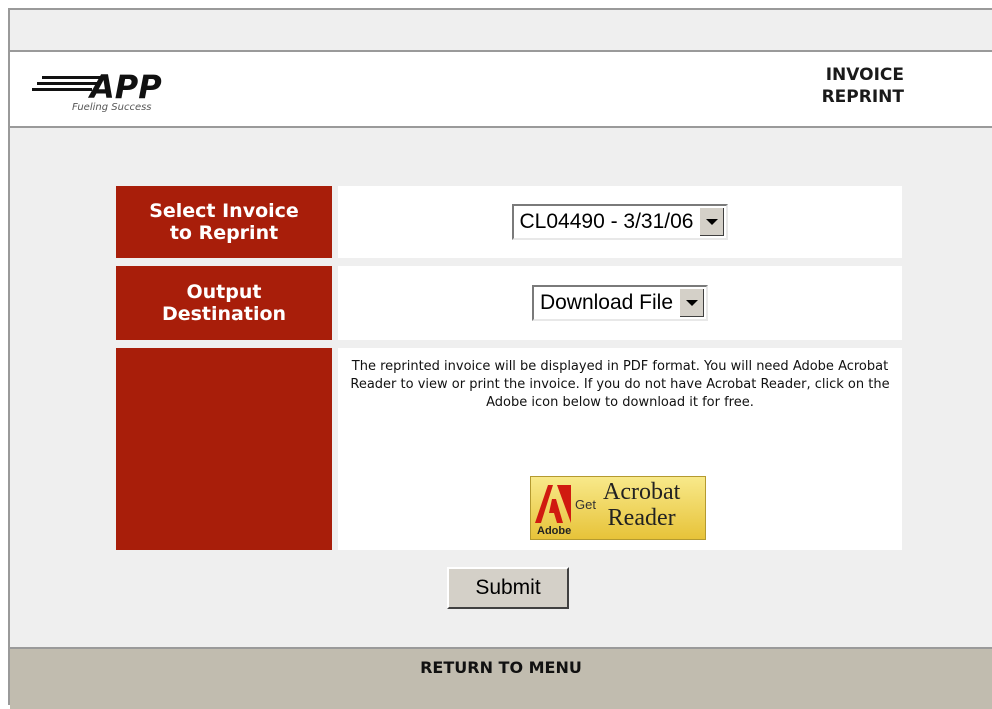 This screenshot has width=992, height=709. I want to click on page-title: INVOICE REPRINT, so click(862, 86).